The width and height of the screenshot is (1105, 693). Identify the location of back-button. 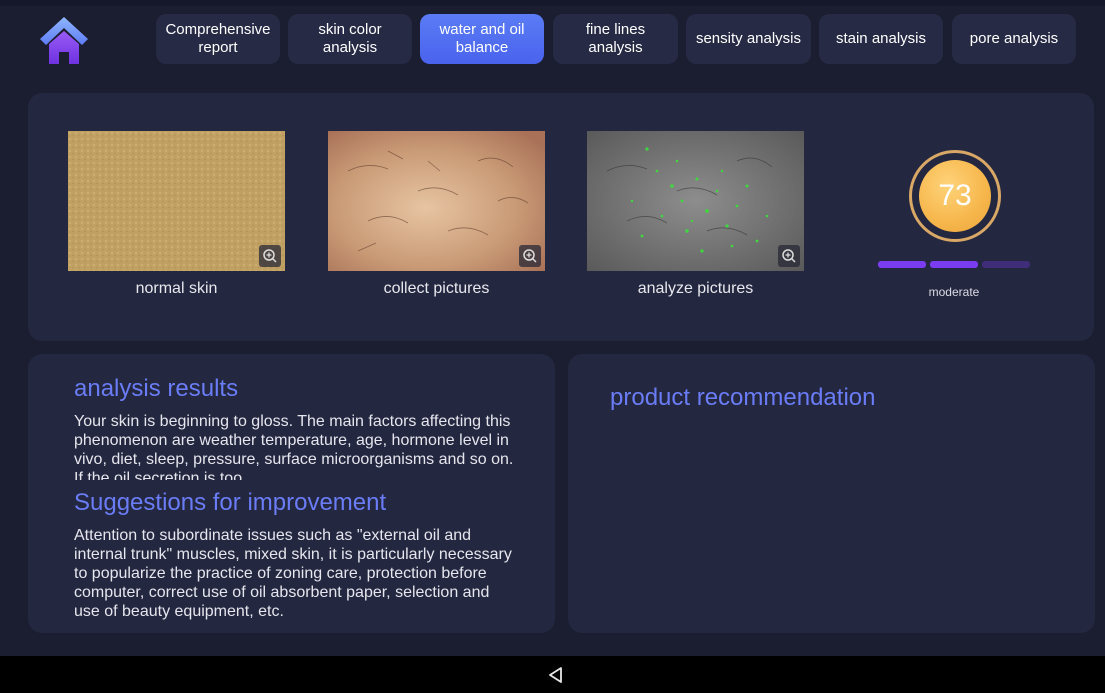
(556, 675).